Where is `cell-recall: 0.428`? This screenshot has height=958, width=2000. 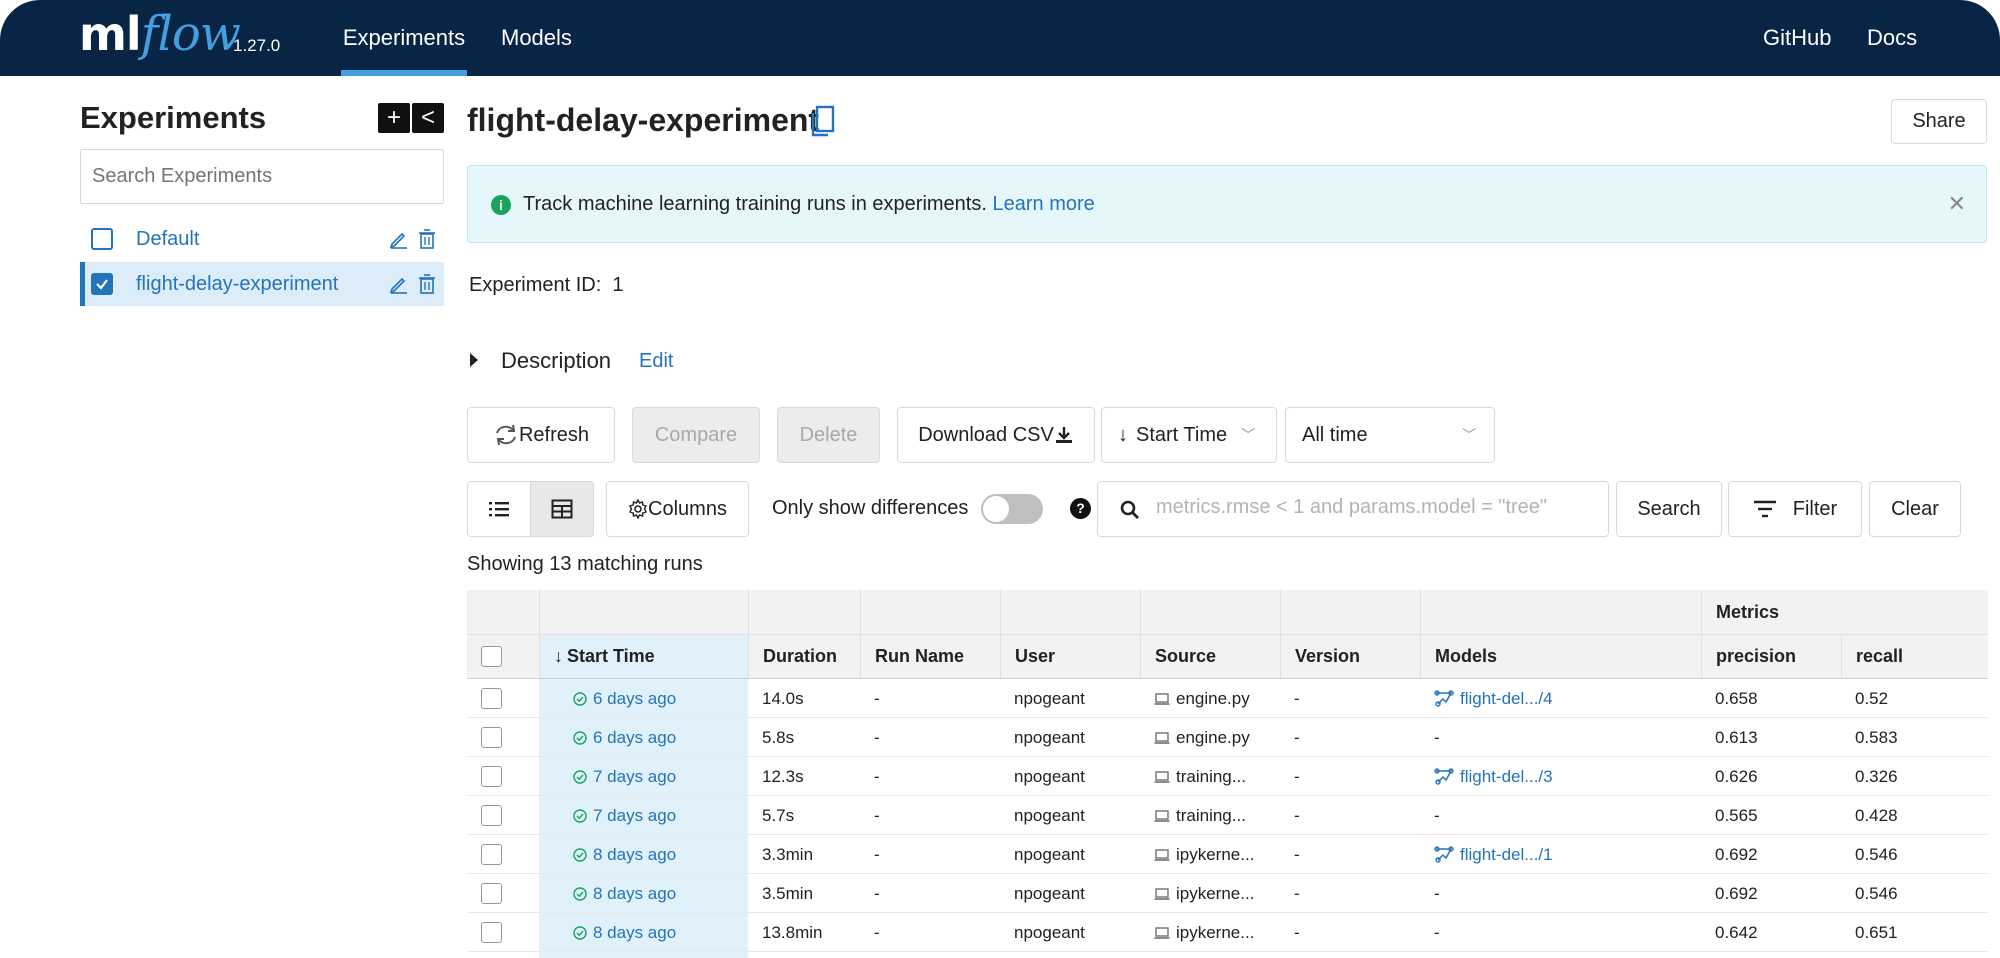
cell-recall: 0.428 is located at coordinates (1876, 815).